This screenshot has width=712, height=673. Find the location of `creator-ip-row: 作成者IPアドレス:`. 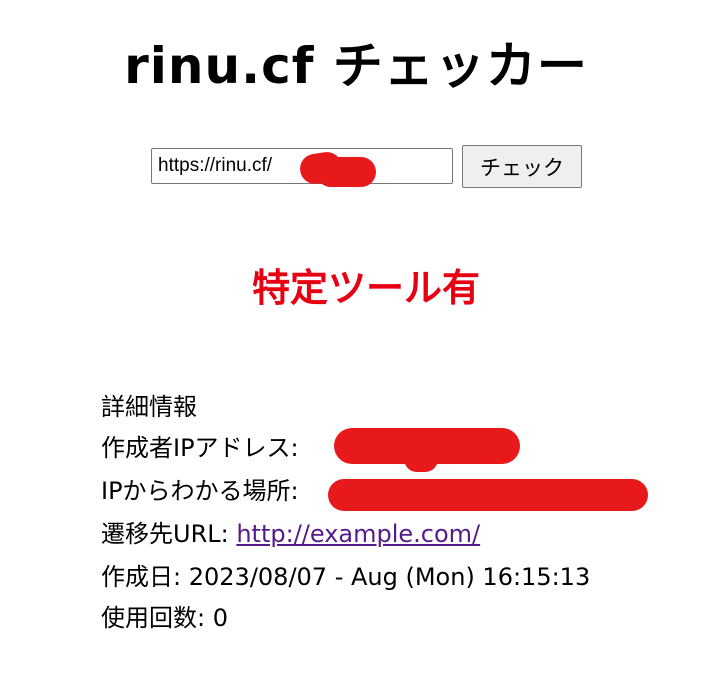

creator-ip-row: 作成者IPアドレス: is located at coordinates (200, 448).